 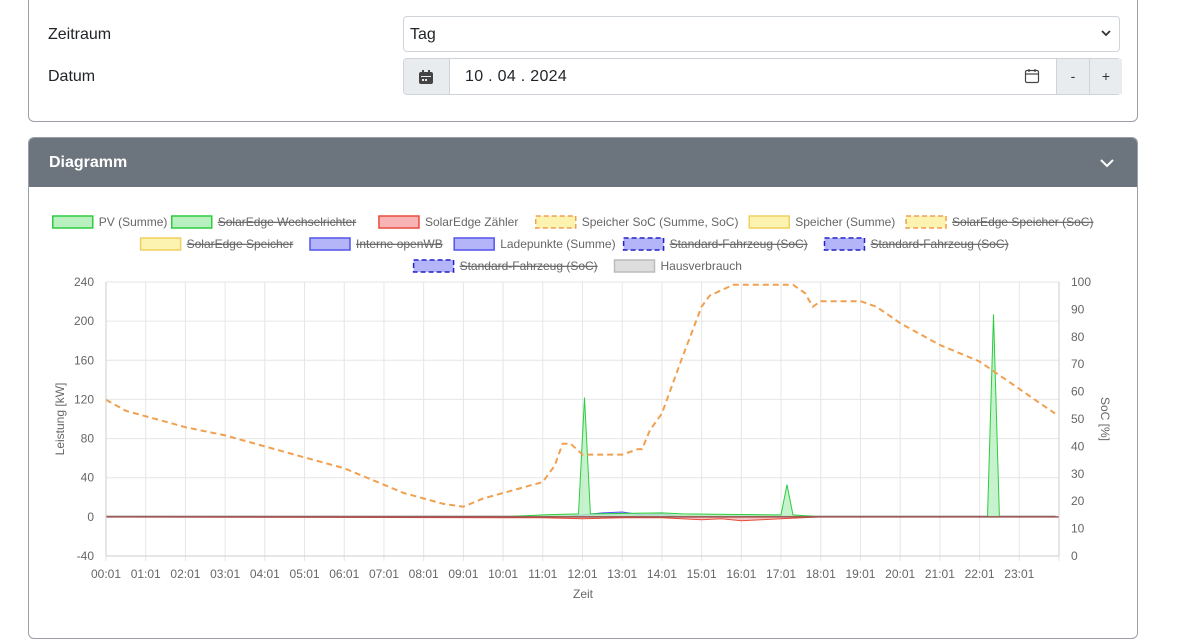 What do you see at coordinates (1078, 529) in the screenshot?
I see `y2-tick-label: 10` at bounding box center [1078, 529].